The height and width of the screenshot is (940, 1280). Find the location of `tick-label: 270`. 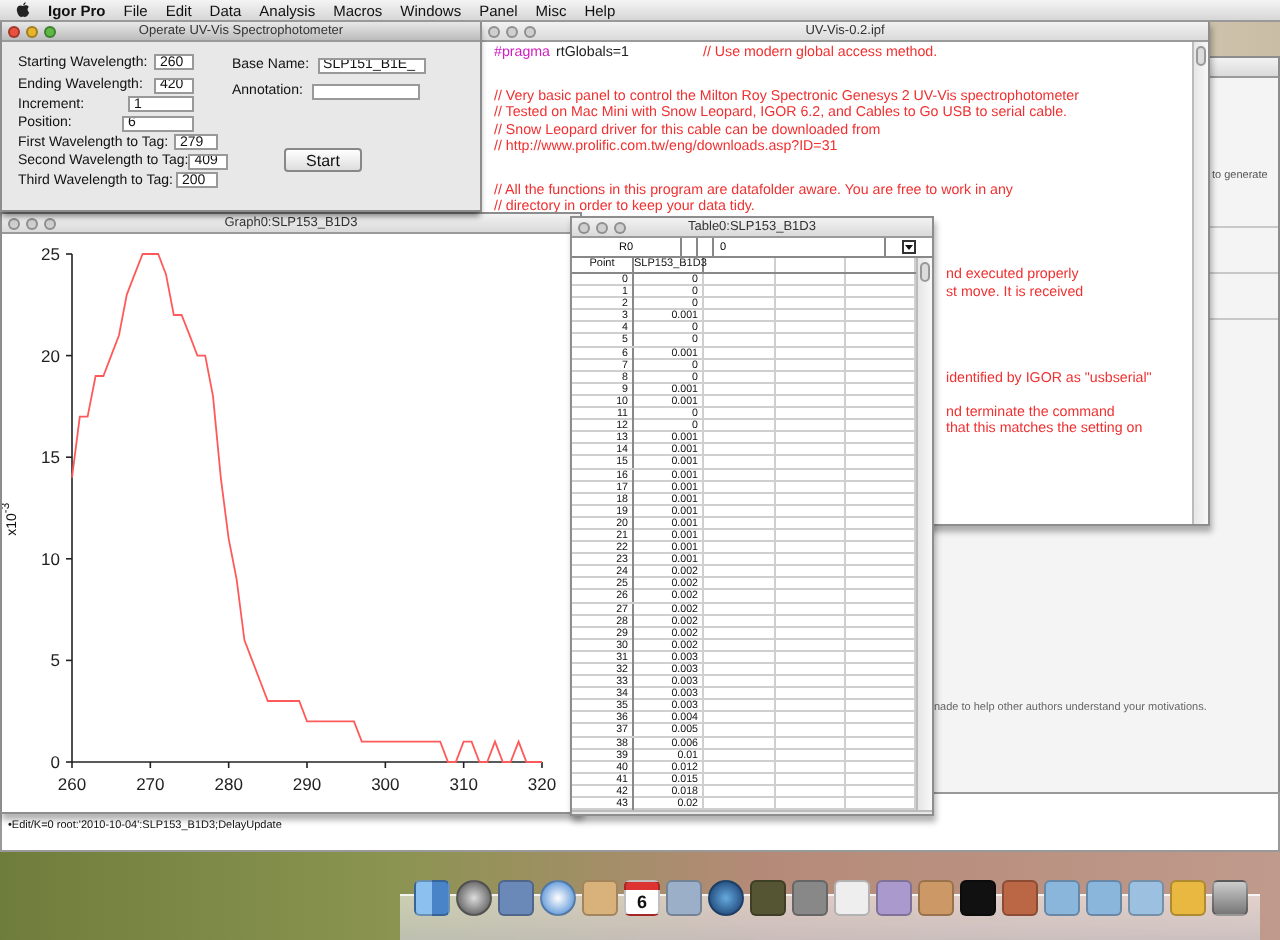

tick-label: 270 is located at coordinates (150, 784).